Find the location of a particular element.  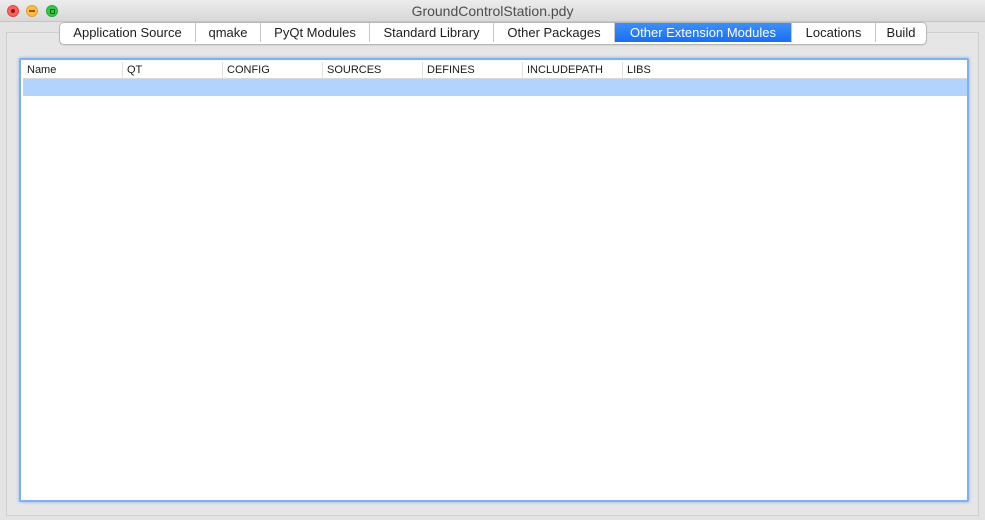

column-header-includepath: INCLUDEPATH is located at coordinates (573, 70).